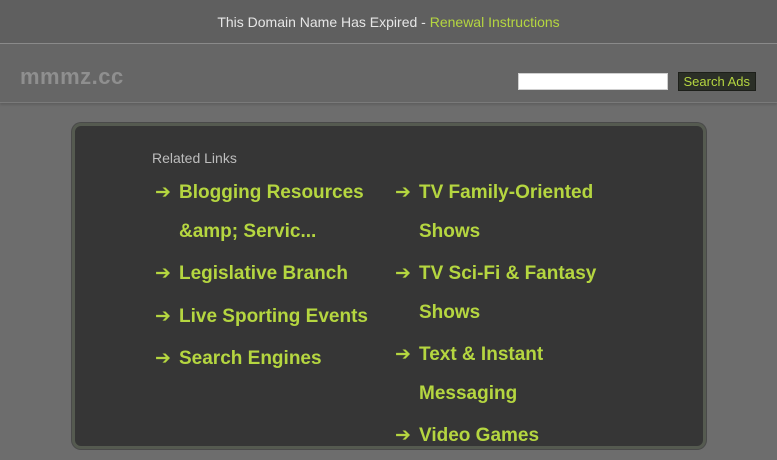 This screenshot has width=777, height=460. Describe the element at coordinates (506, 212) in the screenshot. I see `related-link-label: TV Family-Oriented Shows` at that location.